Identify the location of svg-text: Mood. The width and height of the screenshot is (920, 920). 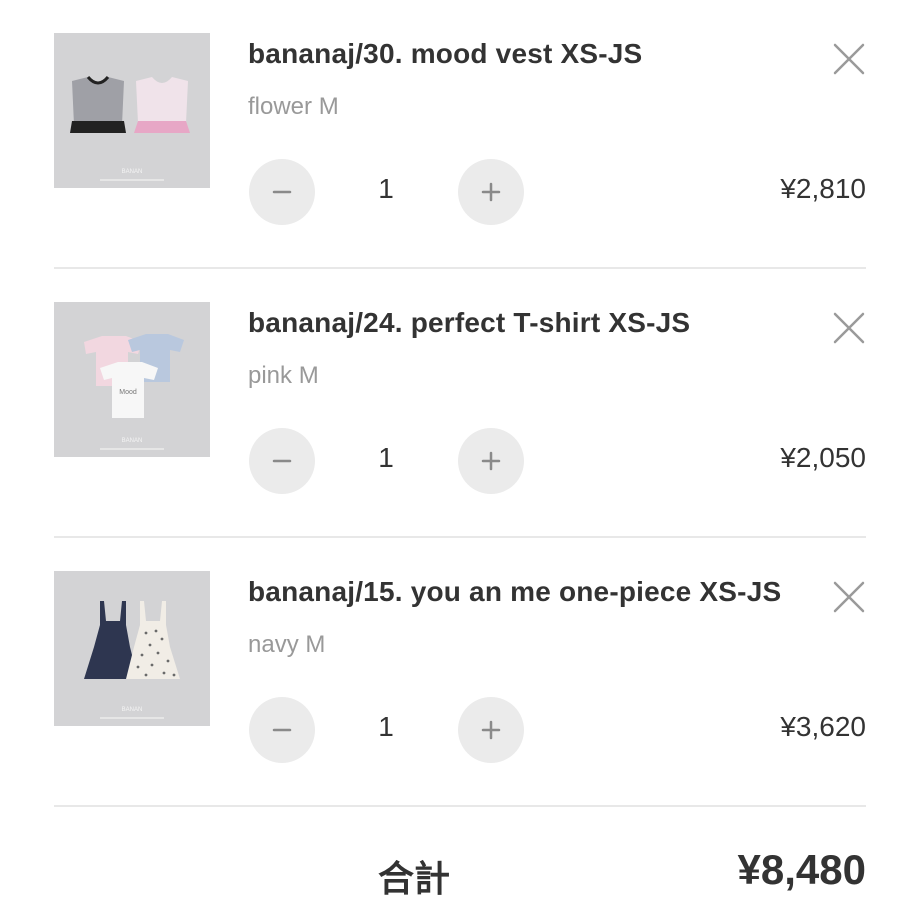
(128, 392).